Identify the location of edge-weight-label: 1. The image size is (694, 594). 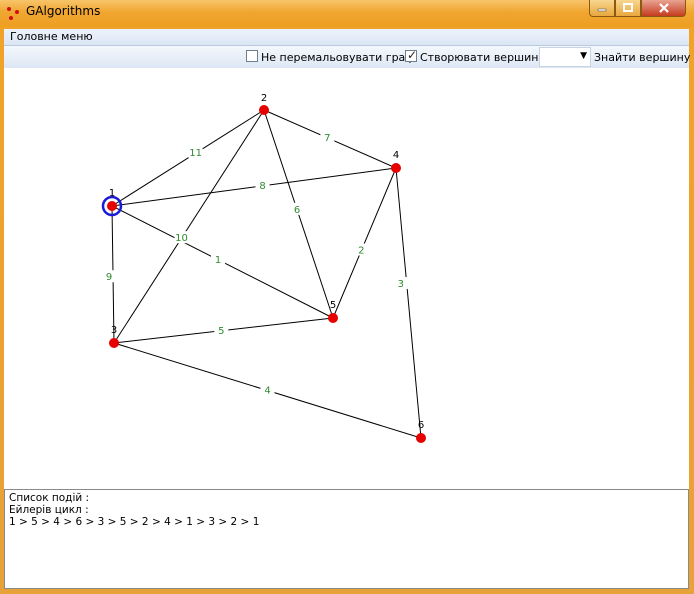
(218, 260).